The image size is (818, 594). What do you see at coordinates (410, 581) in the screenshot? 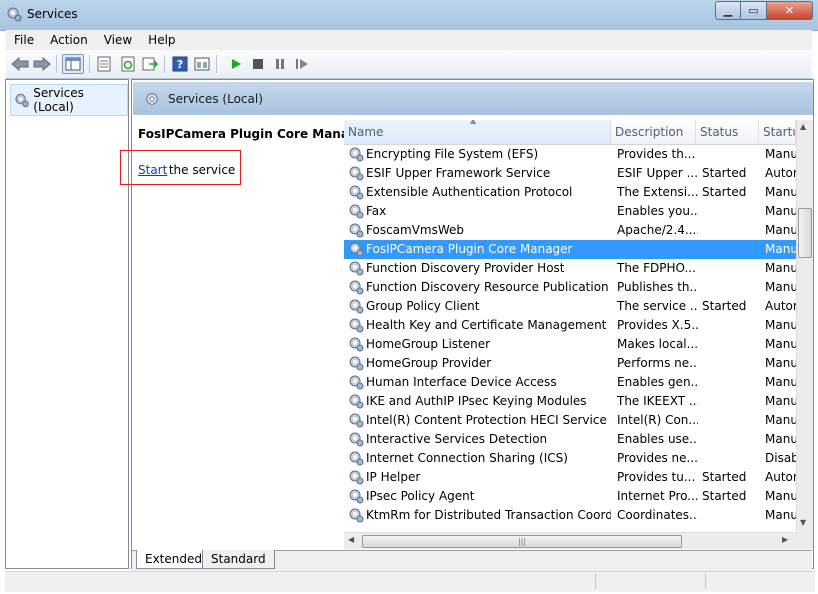
I see `status-bar` at bounding box center [410, 581].